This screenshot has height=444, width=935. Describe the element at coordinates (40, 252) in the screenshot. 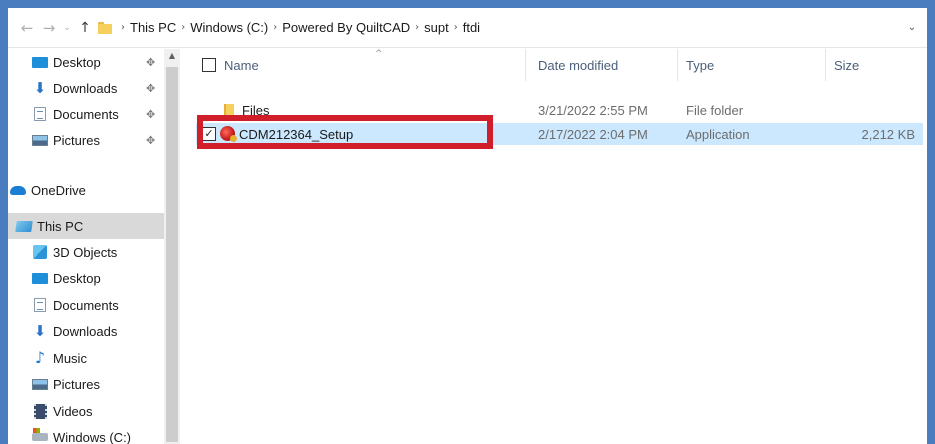

I see `3d-objects-icon` at that location.